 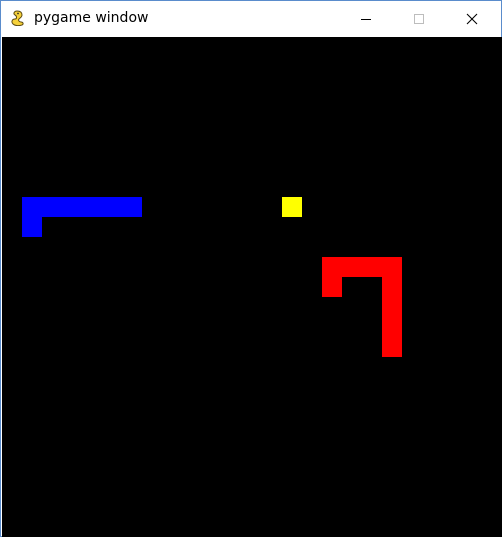 What do you see at coordinates (18, 18) in the screenshot?
I see `pygame-snake-icon` at bounding box center [18, 18].